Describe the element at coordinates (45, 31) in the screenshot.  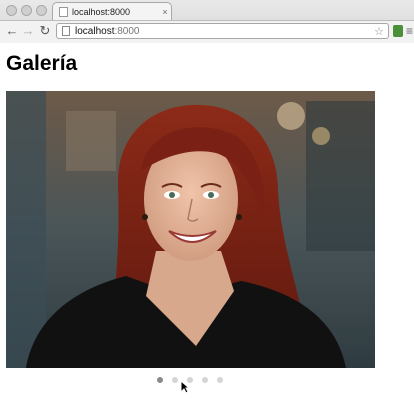
I see `reload-icon: ↻` at that location.